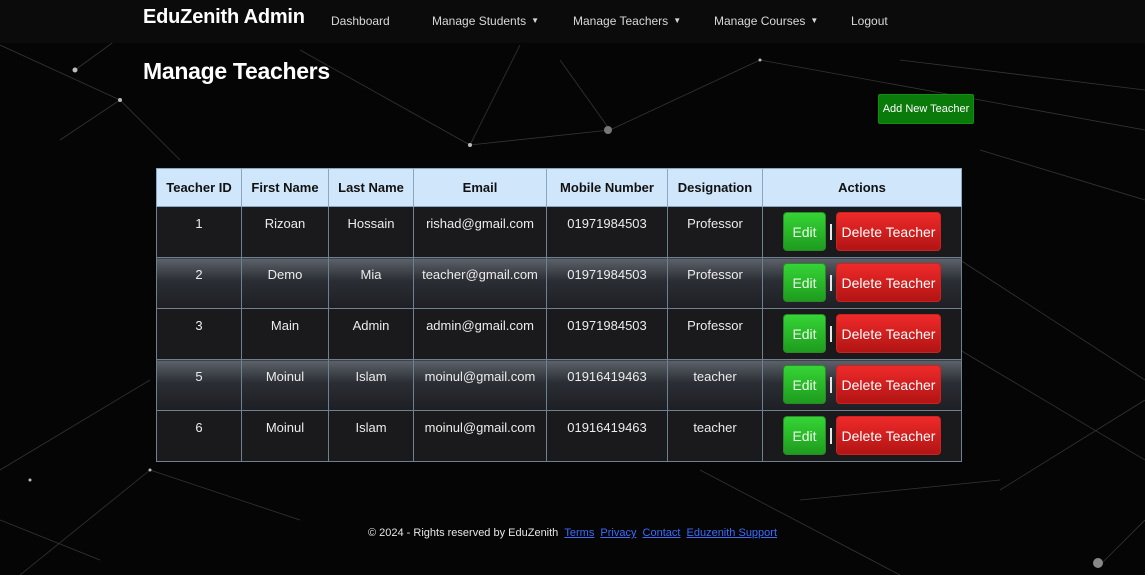 The height and width of the screenshot is (575, 1145). Describe the element at coordinates (607, 187) in the screenshot. I see `column-header-mobile-number: Mobile Number` at that location.